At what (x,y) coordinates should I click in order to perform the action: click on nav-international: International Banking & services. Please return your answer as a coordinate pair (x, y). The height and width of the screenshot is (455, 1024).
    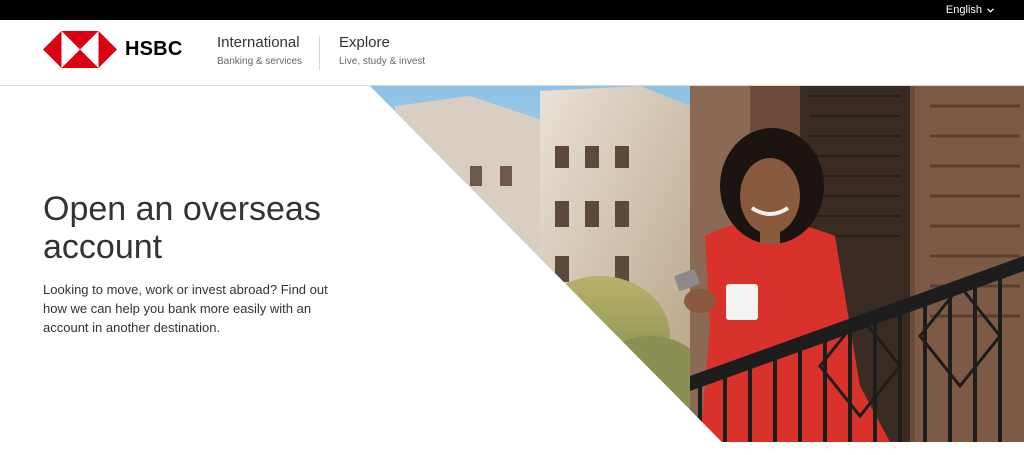
    Looking at the image, I should click on (259, 54).